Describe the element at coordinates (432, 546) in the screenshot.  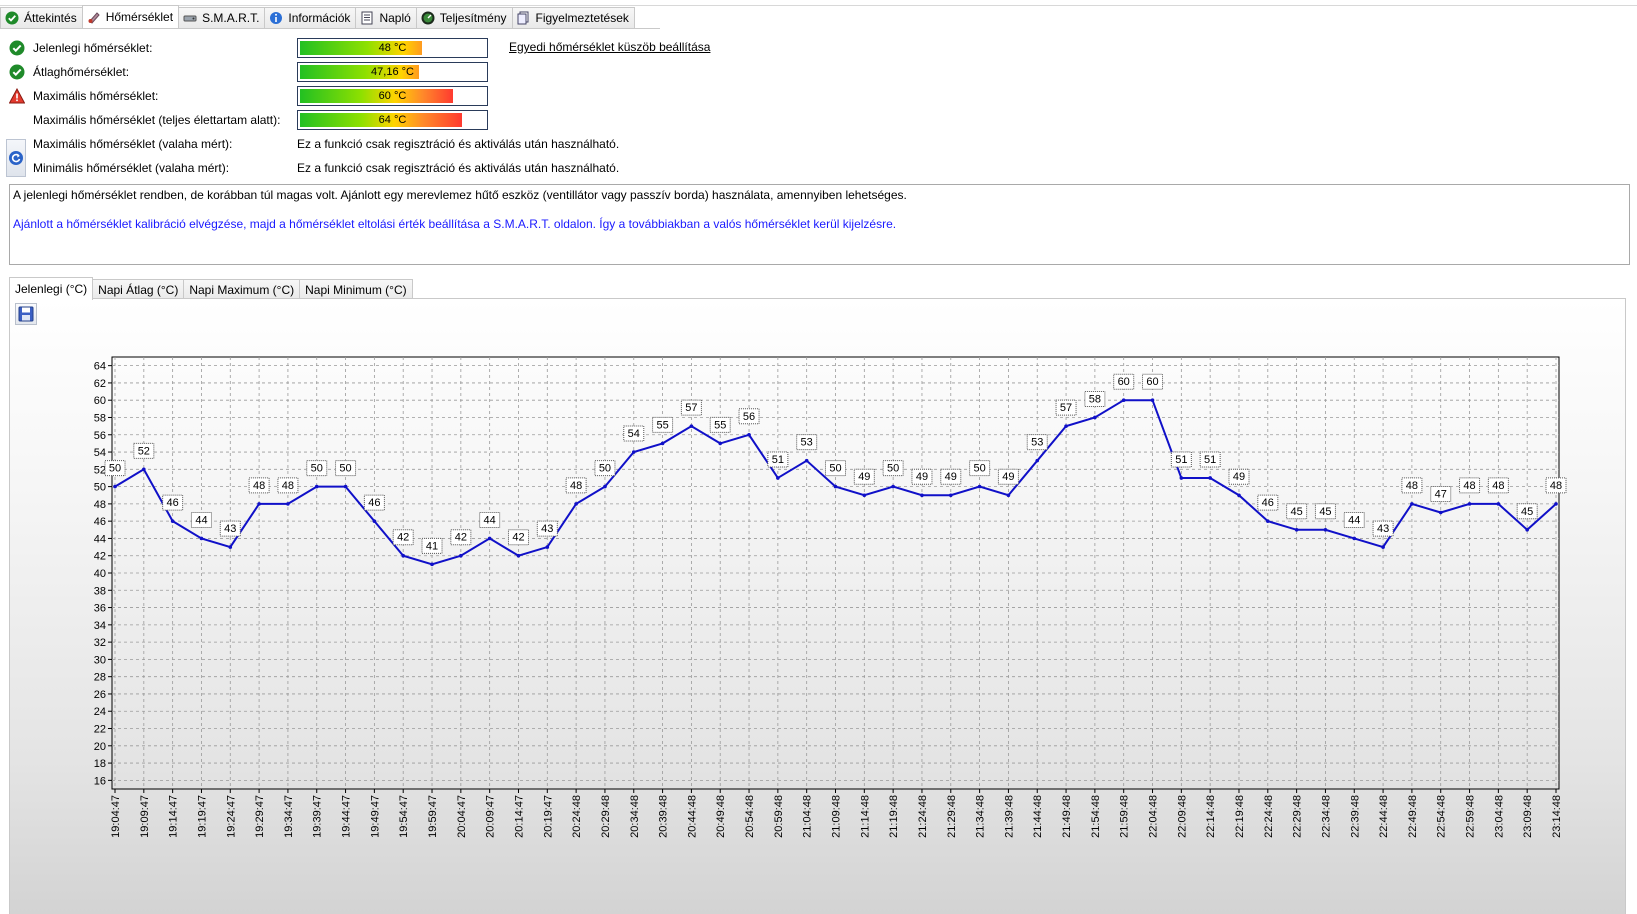
I see `data-label: 41` at that location.